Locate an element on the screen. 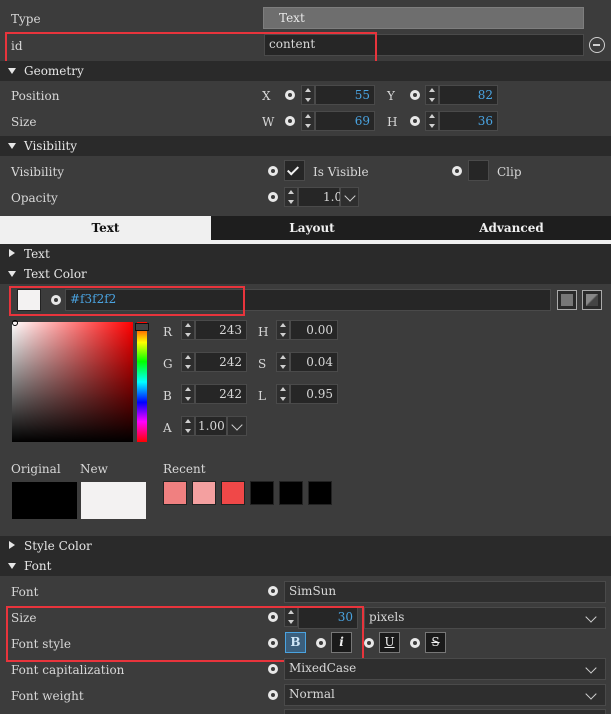  lightness-input: 0.95 is located at coordinates (314, 394).